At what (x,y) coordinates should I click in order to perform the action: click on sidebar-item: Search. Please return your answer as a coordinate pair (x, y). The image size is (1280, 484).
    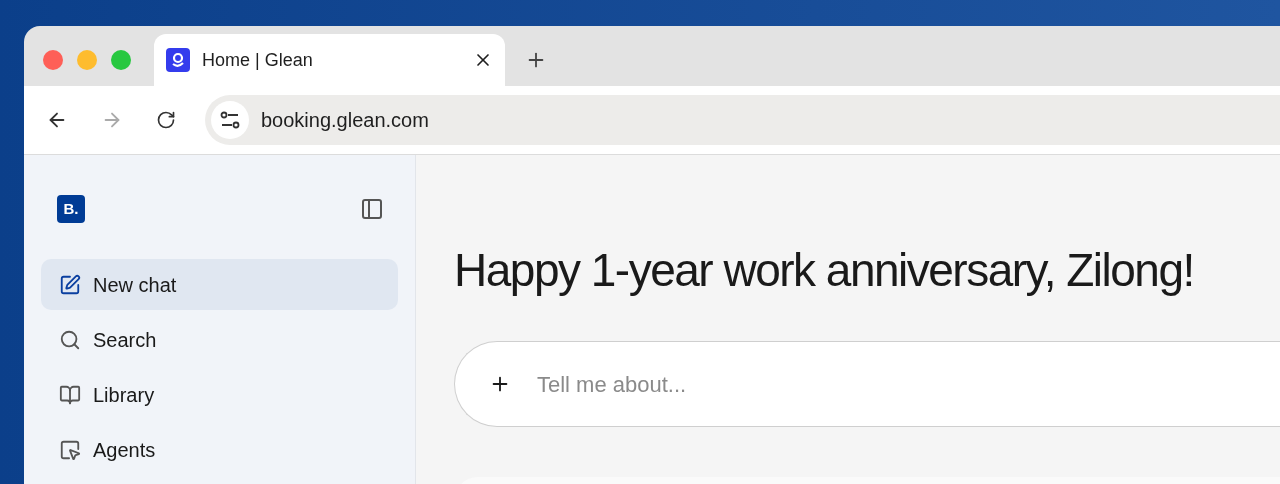
    Looking at the image, I should click on (219, 339).